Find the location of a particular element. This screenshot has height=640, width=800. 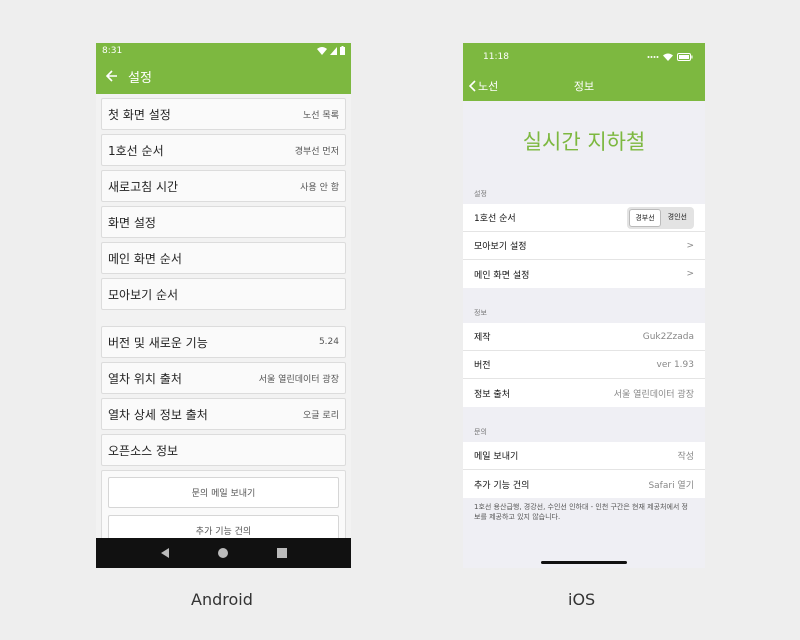

settings-item-label: 1호선 순서 is located at coordinates (136, 150).